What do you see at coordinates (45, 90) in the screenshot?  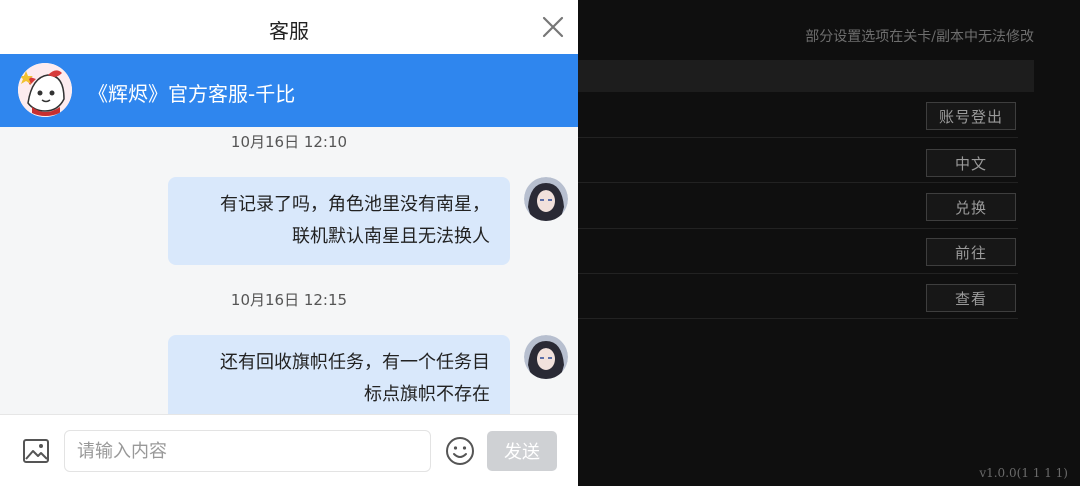 I see `agent-avatar` at bounding box center [45, 90].